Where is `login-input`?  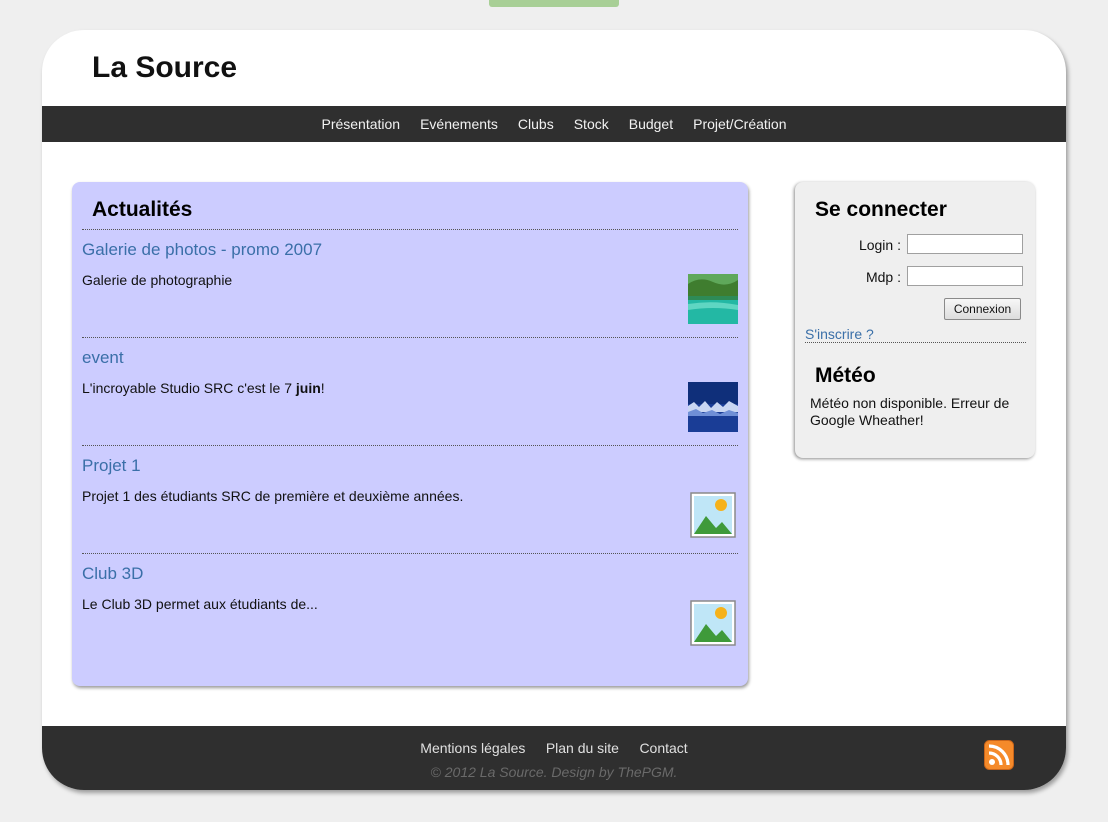
login-input is located at coordinates (965, 244).